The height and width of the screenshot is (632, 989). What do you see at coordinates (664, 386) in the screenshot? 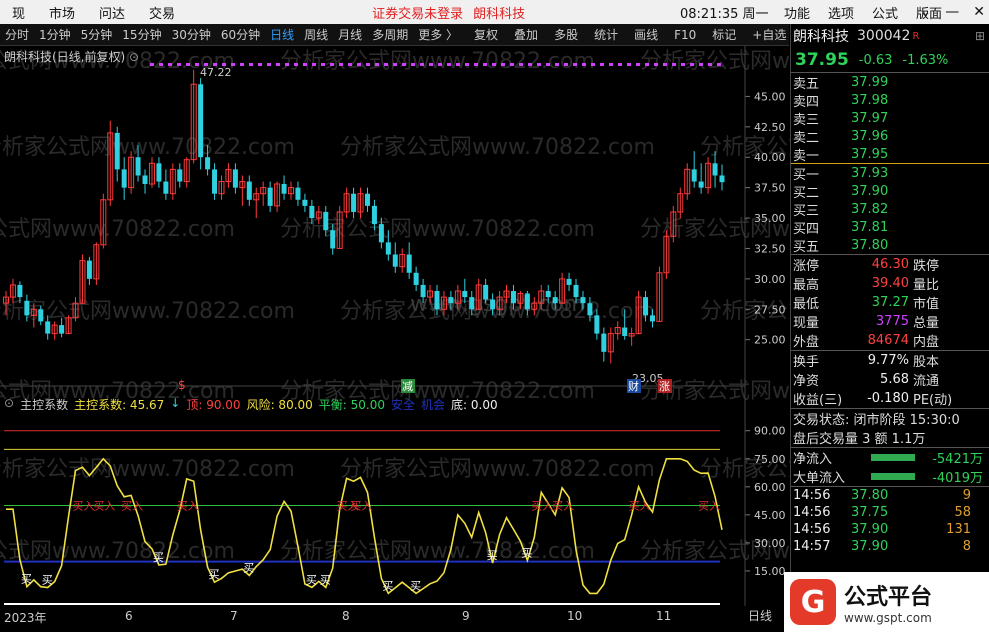
I see `marker-rise: 涨` at bounding box center [664, 386].